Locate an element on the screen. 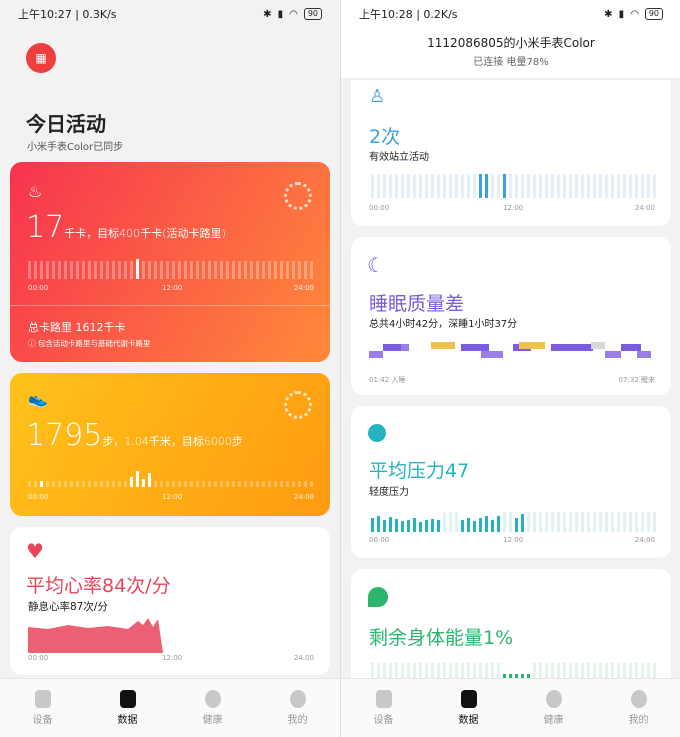  sync-status: 小米手表Color已同步 is located at coordinates (75, 147).